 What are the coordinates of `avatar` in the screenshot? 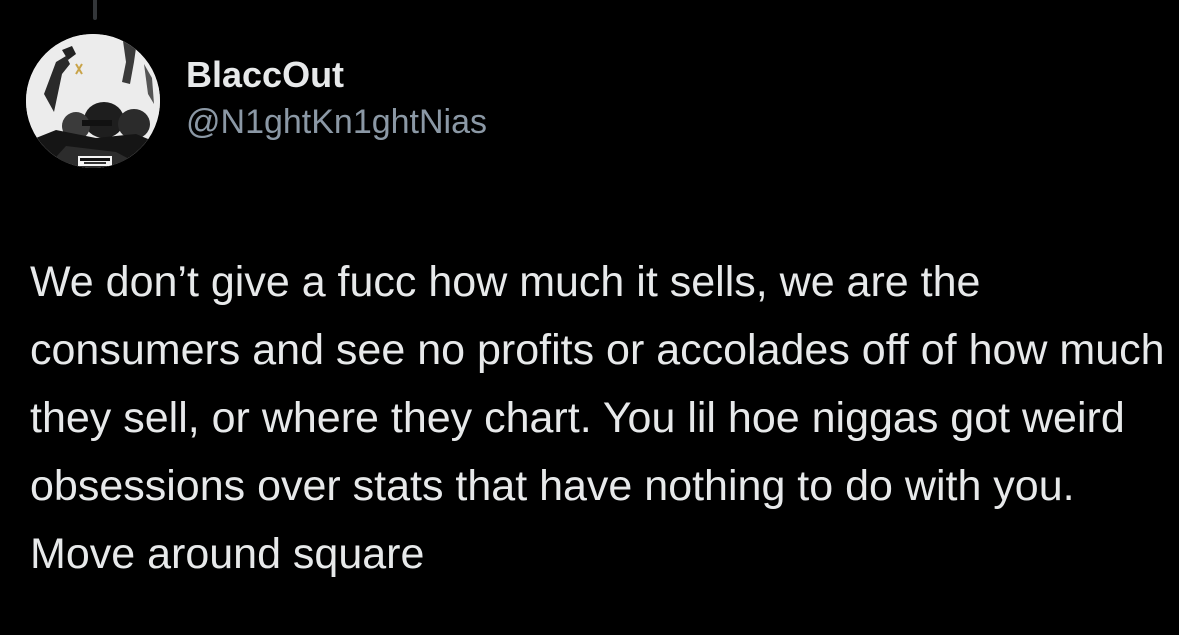 It's located at (93, 101).